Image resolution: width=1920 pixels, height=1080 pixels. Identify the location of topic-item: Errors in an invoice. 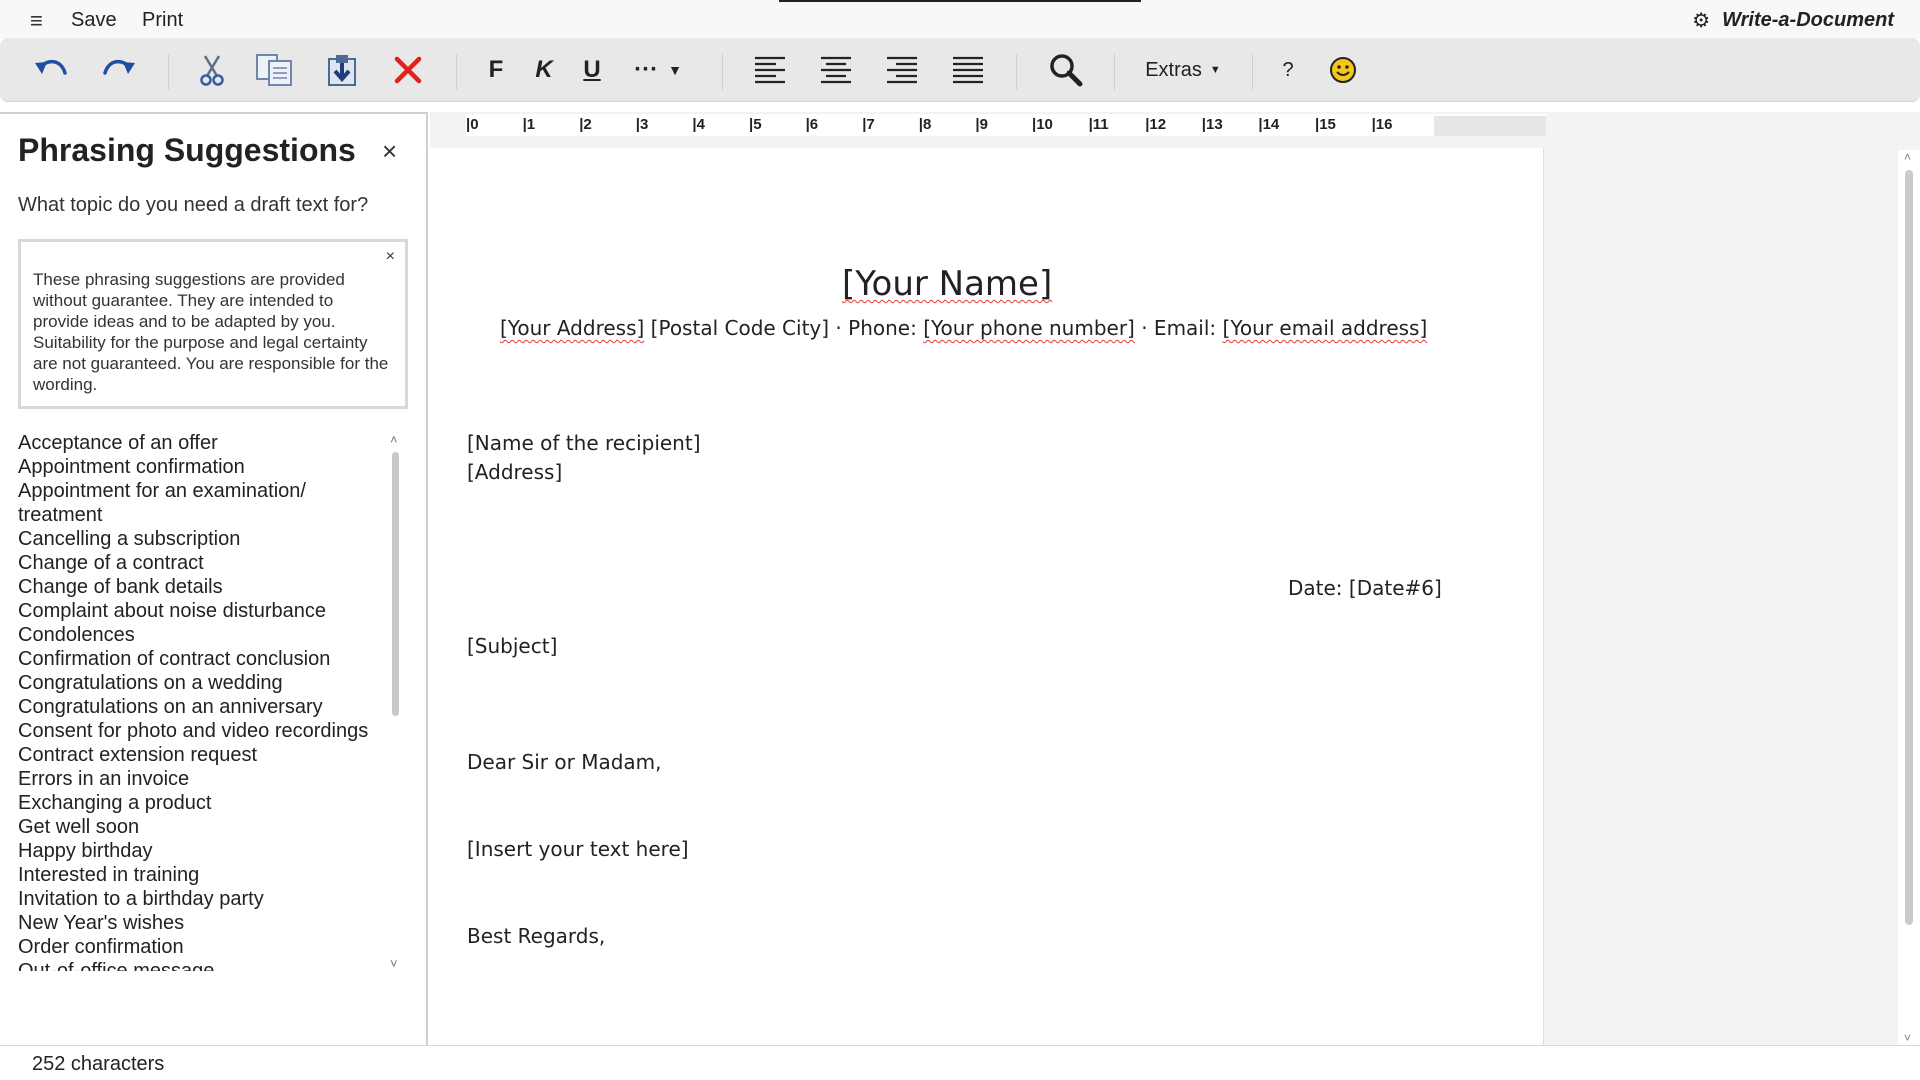
(203, 779).